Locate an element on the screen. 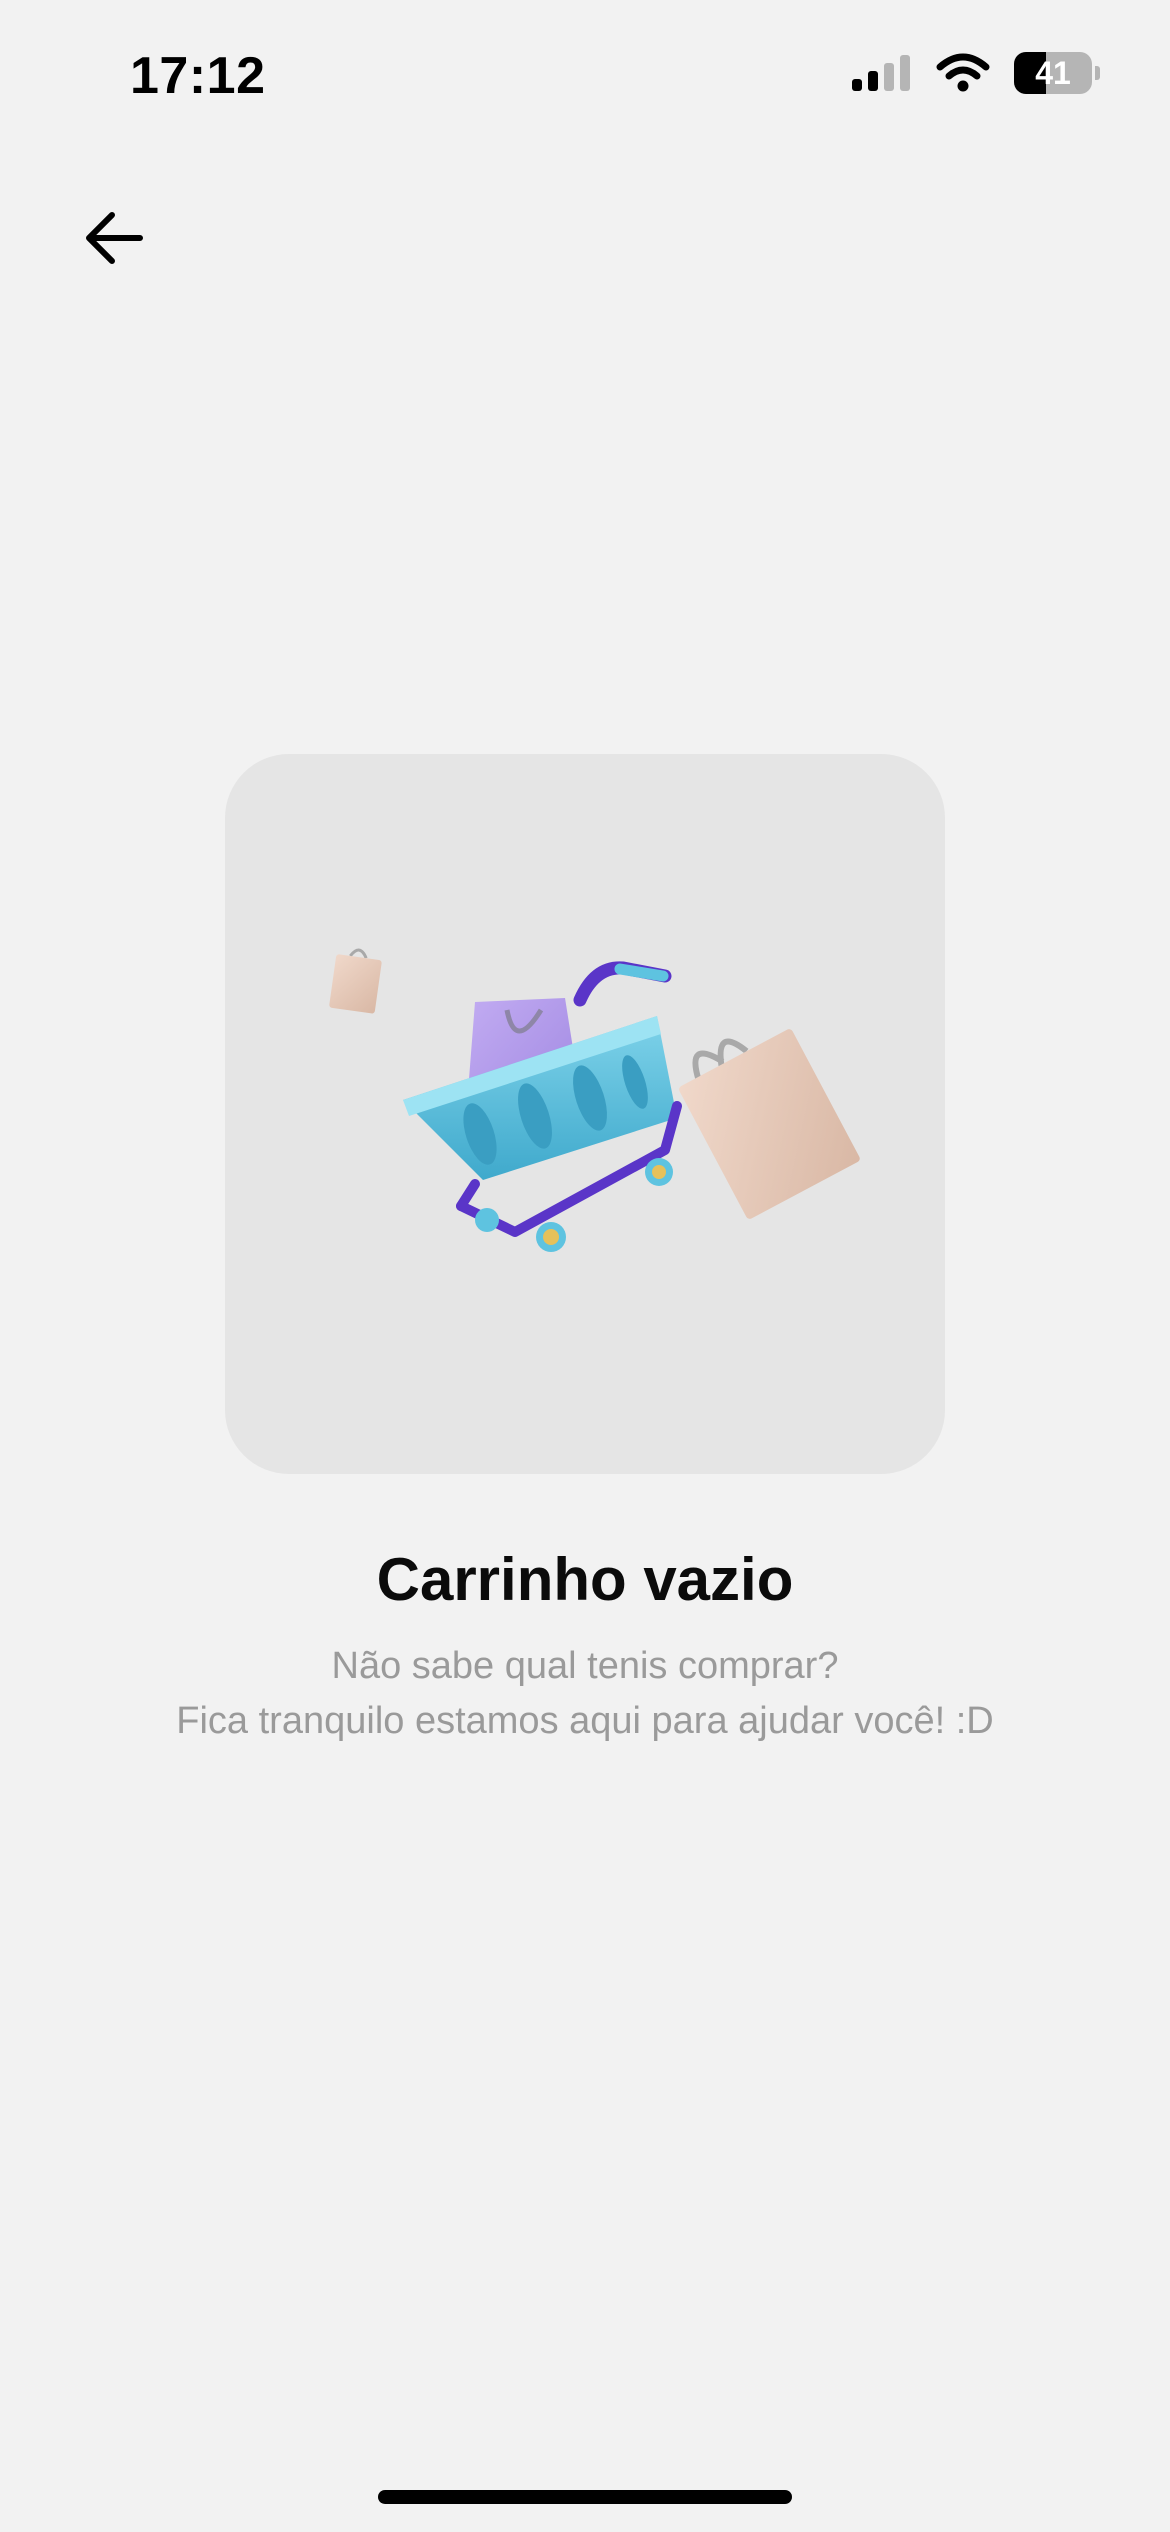  wifi-icon is located at coordinates (963, 72).